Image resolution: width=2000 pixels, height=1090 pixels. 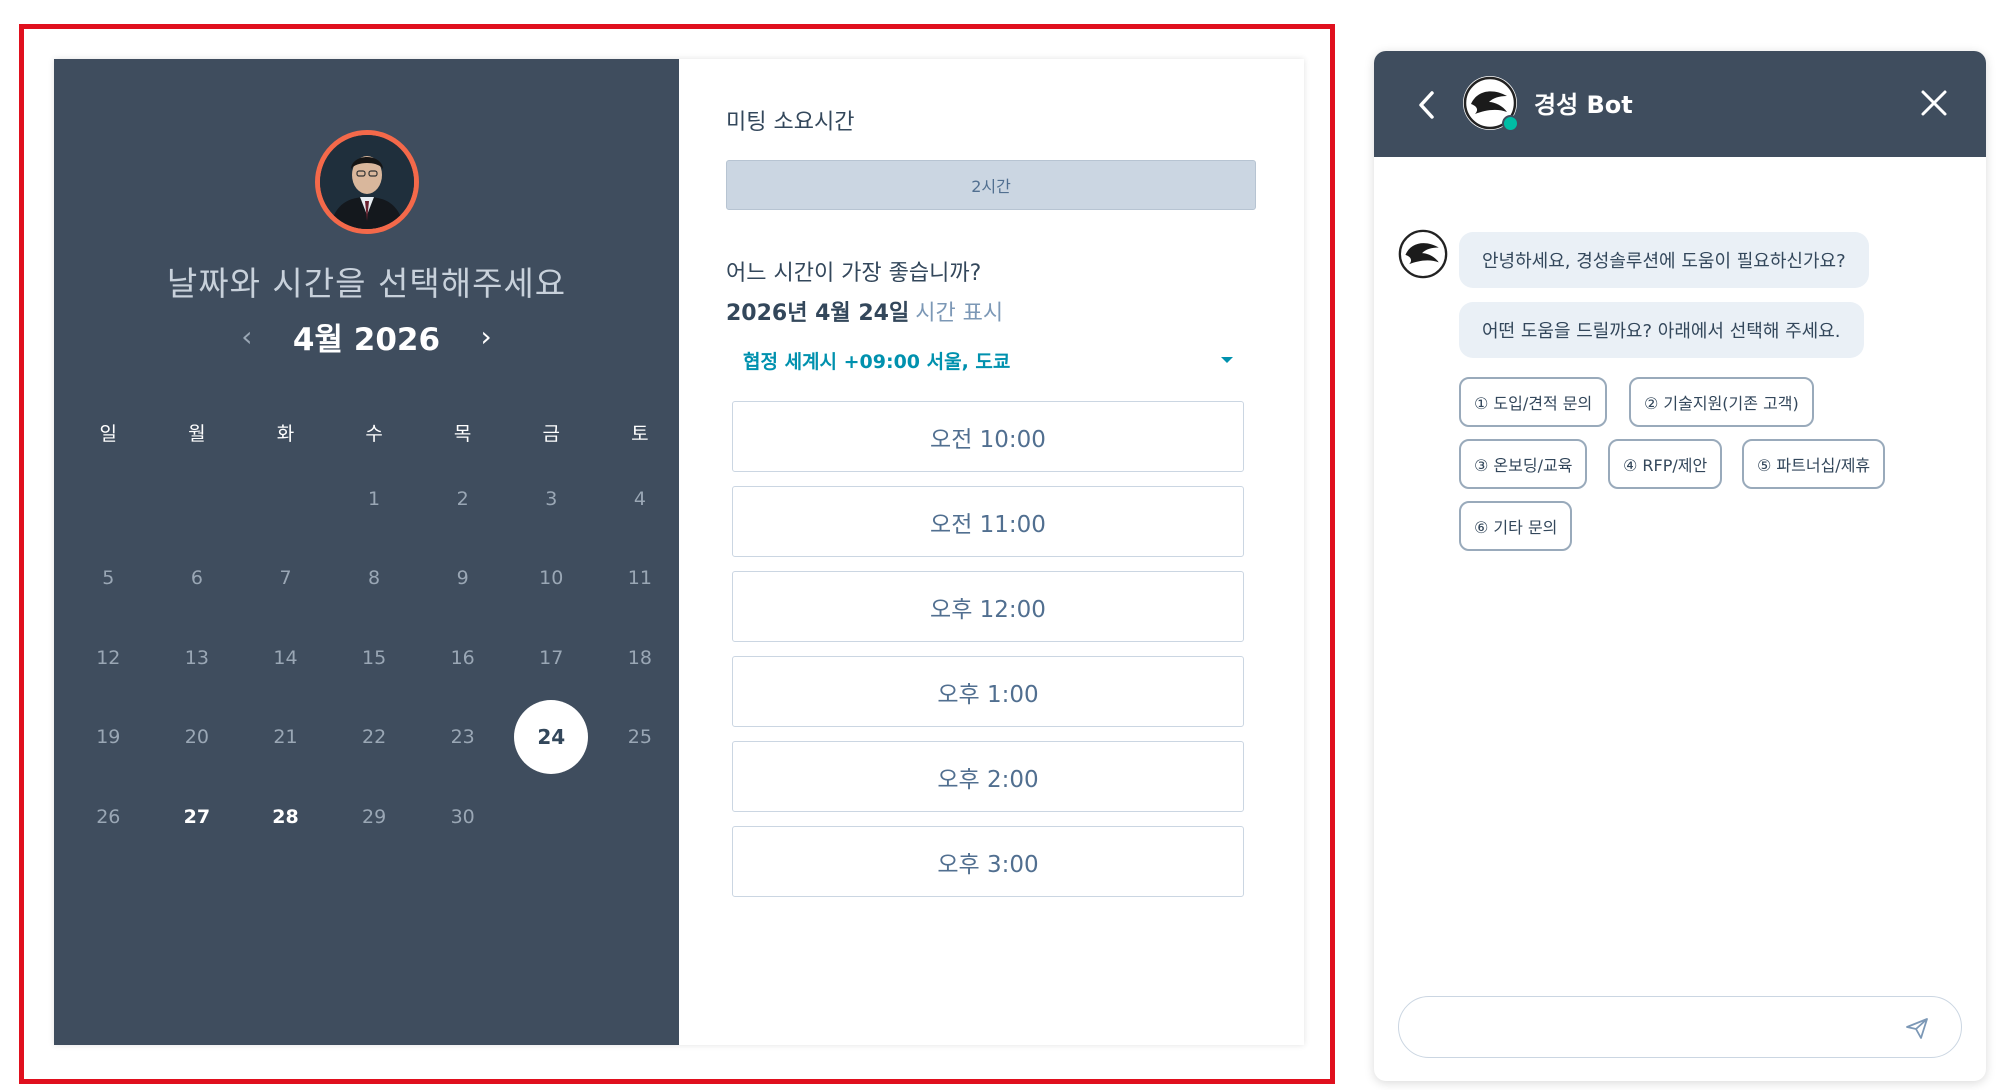 I want to click on back-arrow-icon, so click(x=1427, y=105).